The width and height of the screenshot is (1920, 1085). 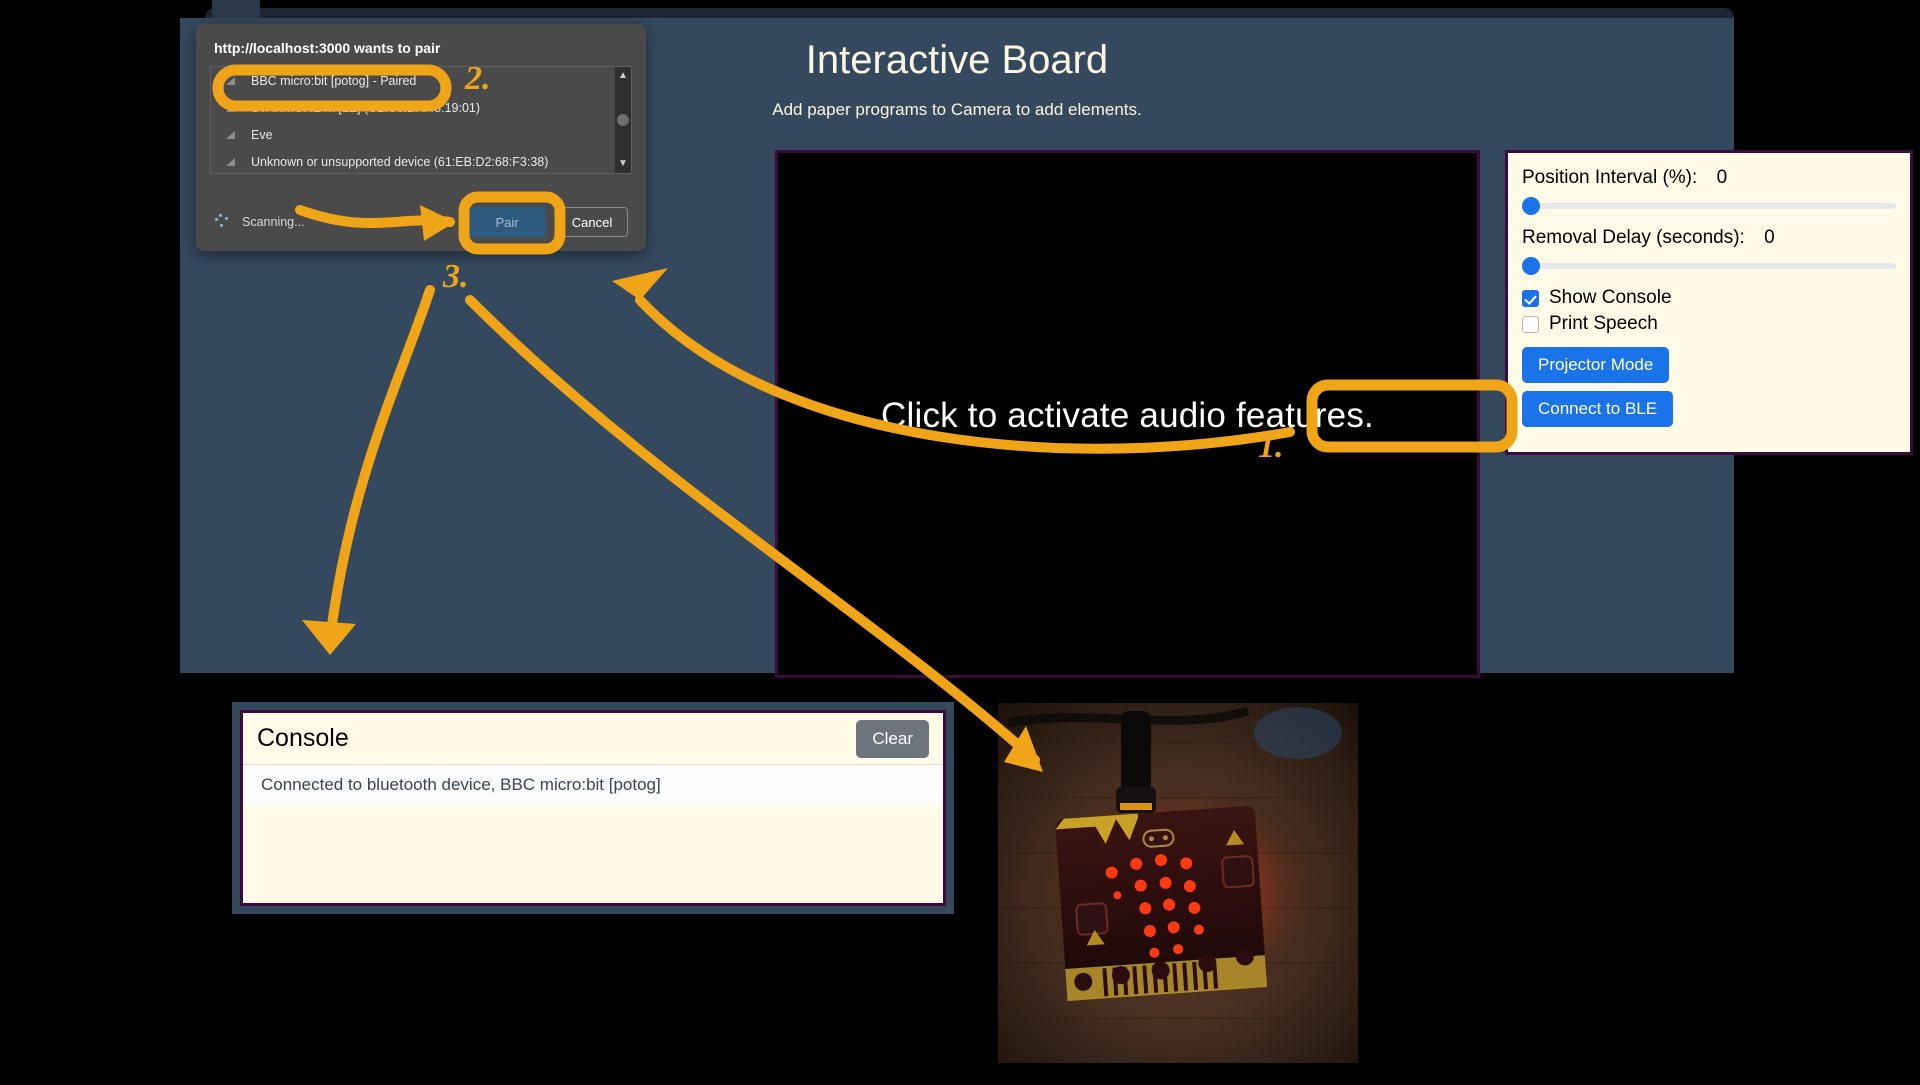 What do you see at coordinates (623, 76) in the screenshot?
I see `chevron-up-icon: ▲` at bounding box center [623, 76].